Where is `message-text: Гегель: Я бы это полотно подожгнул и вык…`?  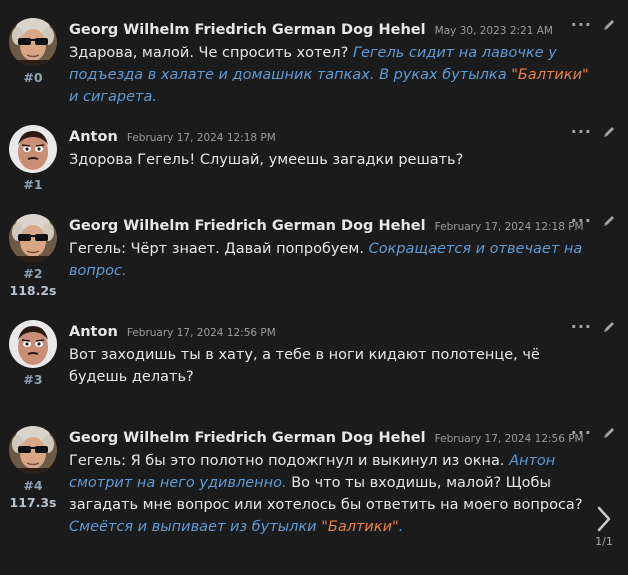
message-text: Гегель: Я бы это полотно подожгнул и вык… is located at coordinates (289, 461).